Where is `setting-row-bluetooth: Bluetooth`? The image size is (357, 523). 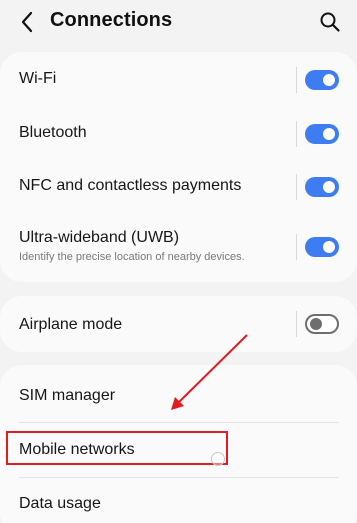
setting-row-bluetooth: Bluetooth is located at coordinates (178, 133).